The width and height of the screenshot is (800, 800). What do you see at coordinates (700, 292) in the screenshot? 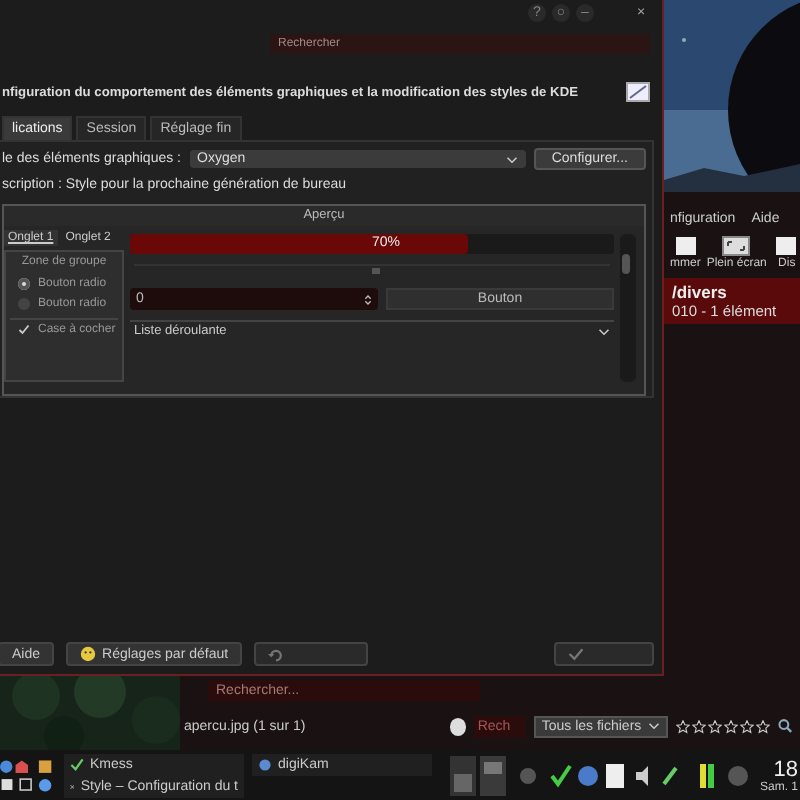
I see `album-title: /divers` at bounding box center [700, 292].